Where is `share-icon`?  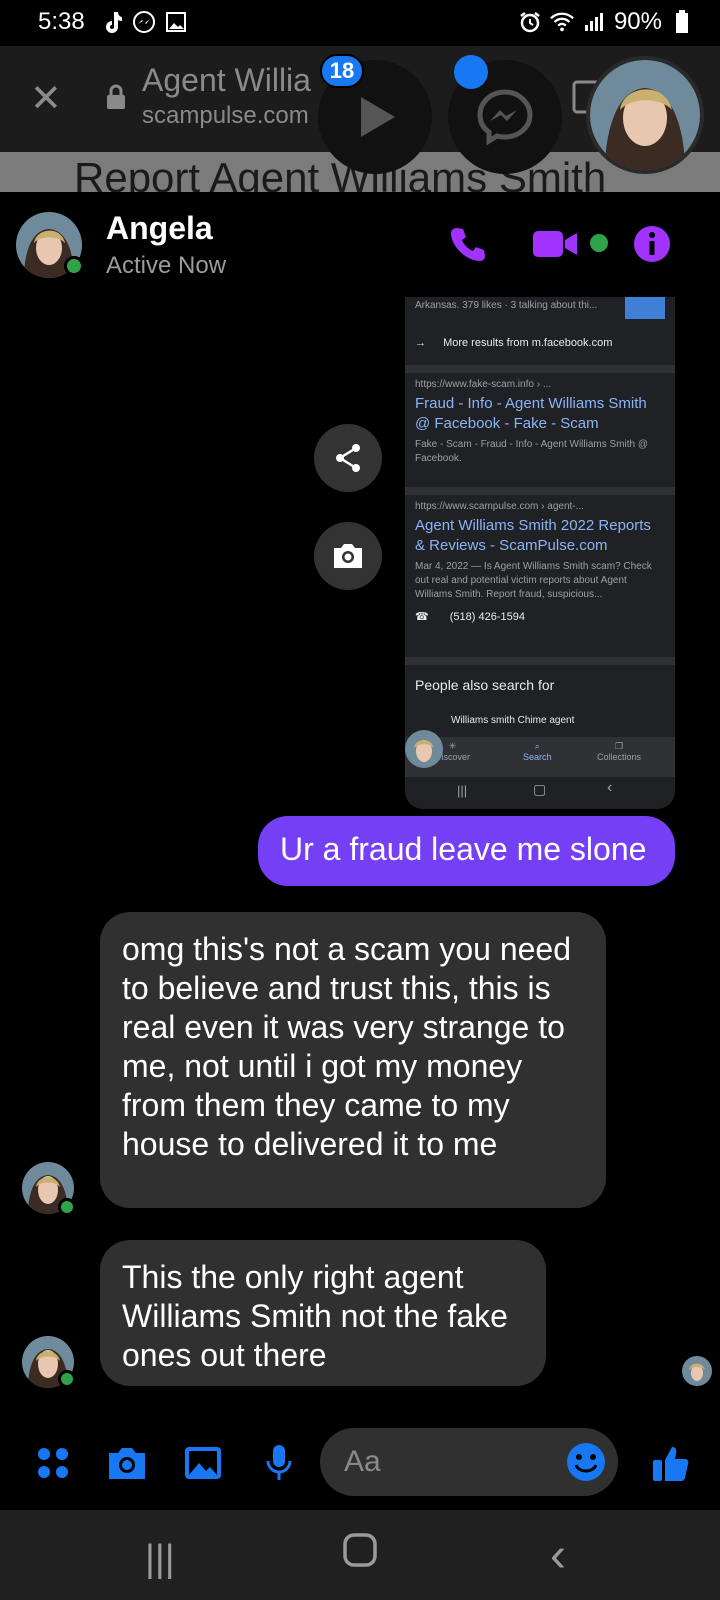 share-icon is located at coordinates (348, 458).